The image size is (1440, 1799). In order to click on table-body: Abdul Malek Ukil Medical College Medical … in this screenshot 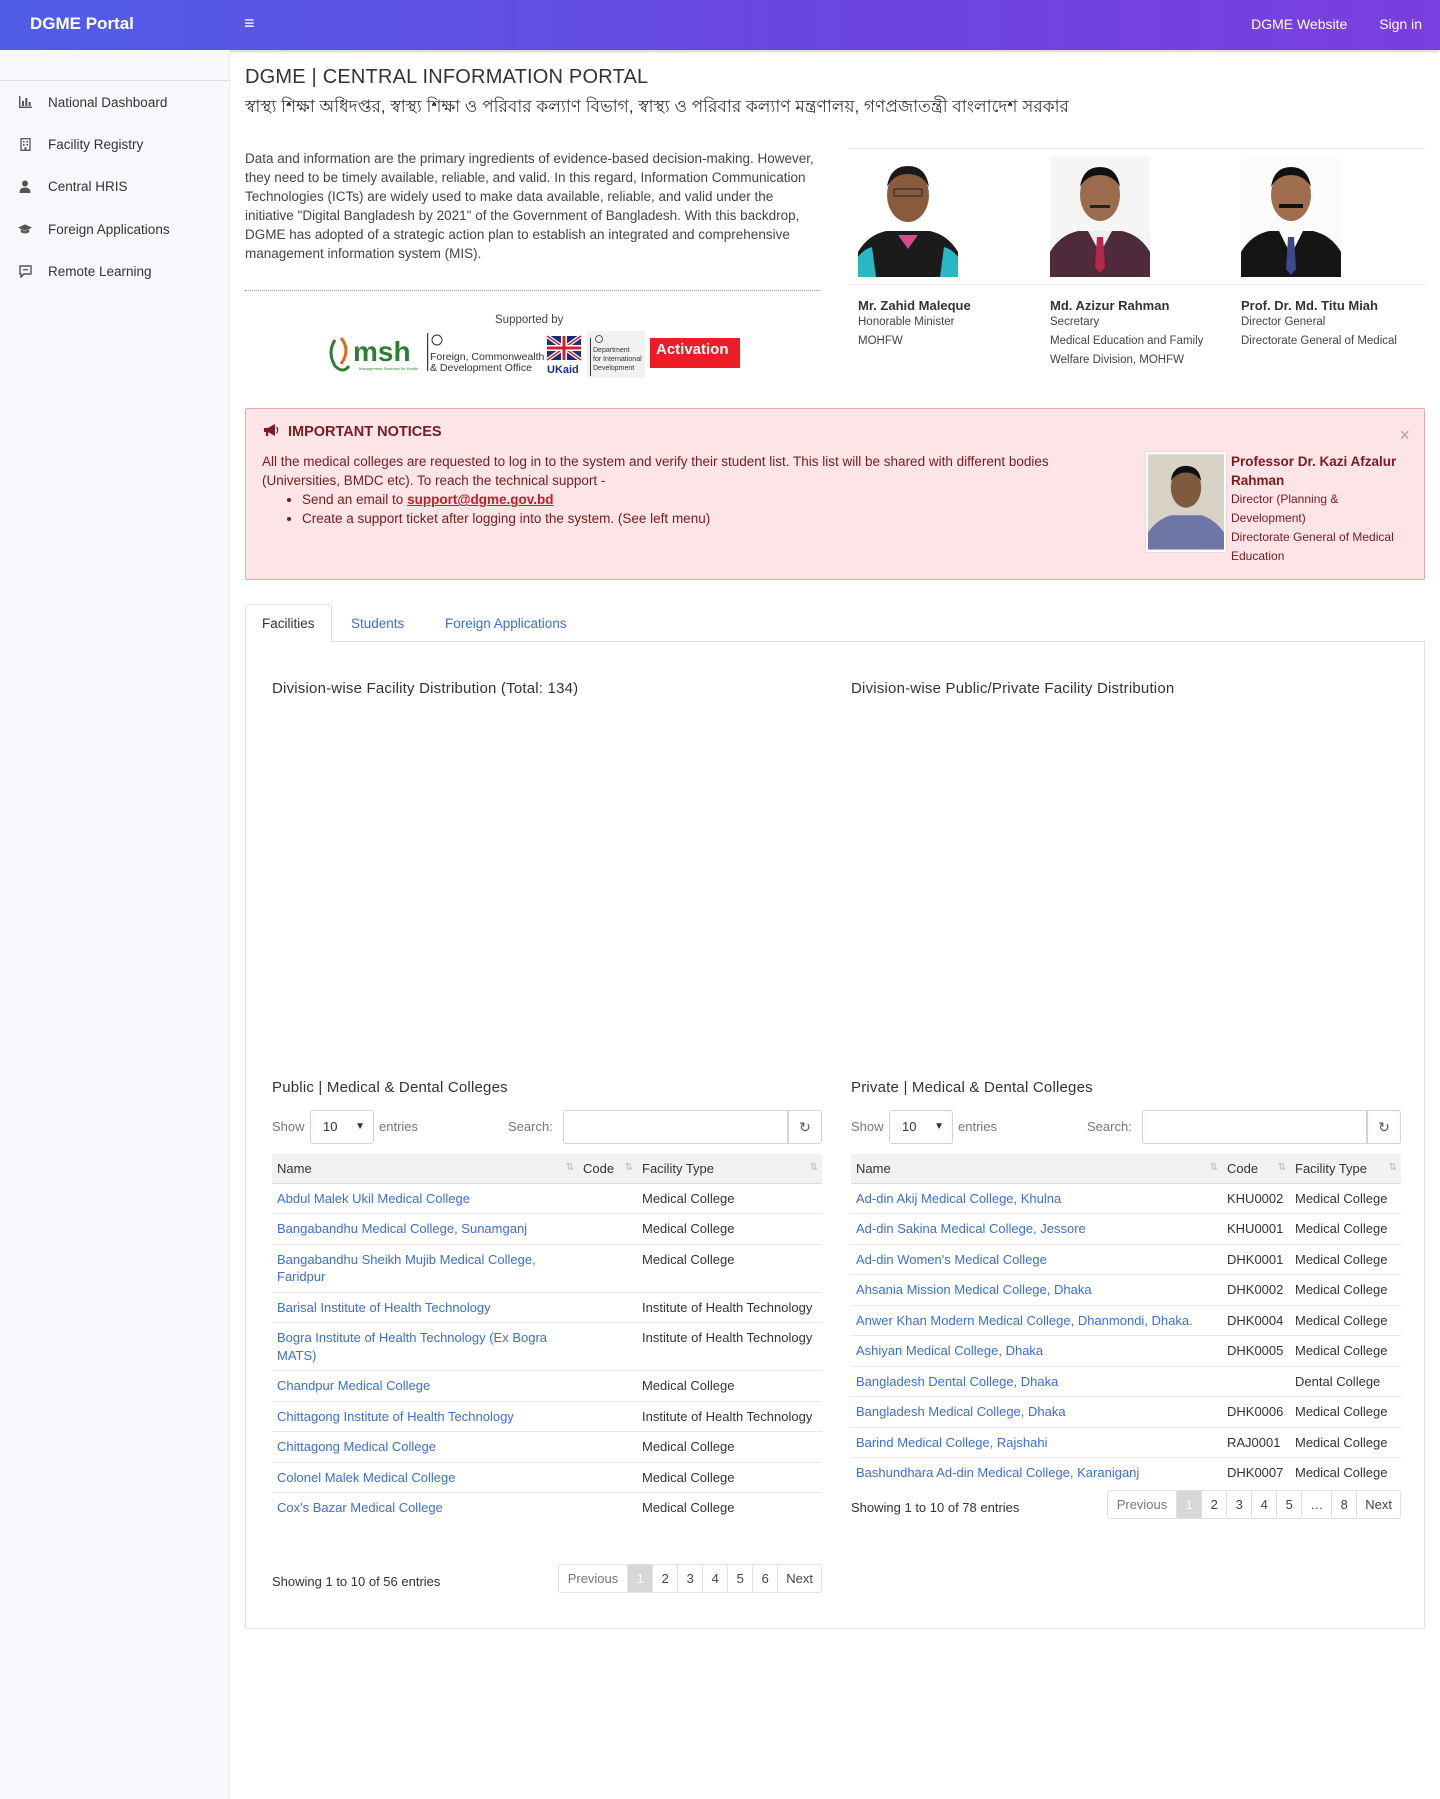, I will do `click(547, 1353)`.